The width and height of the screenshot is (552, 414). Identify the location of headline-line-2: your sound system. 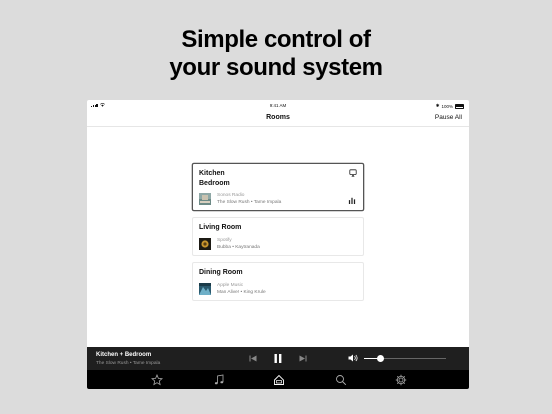
(276, 67).